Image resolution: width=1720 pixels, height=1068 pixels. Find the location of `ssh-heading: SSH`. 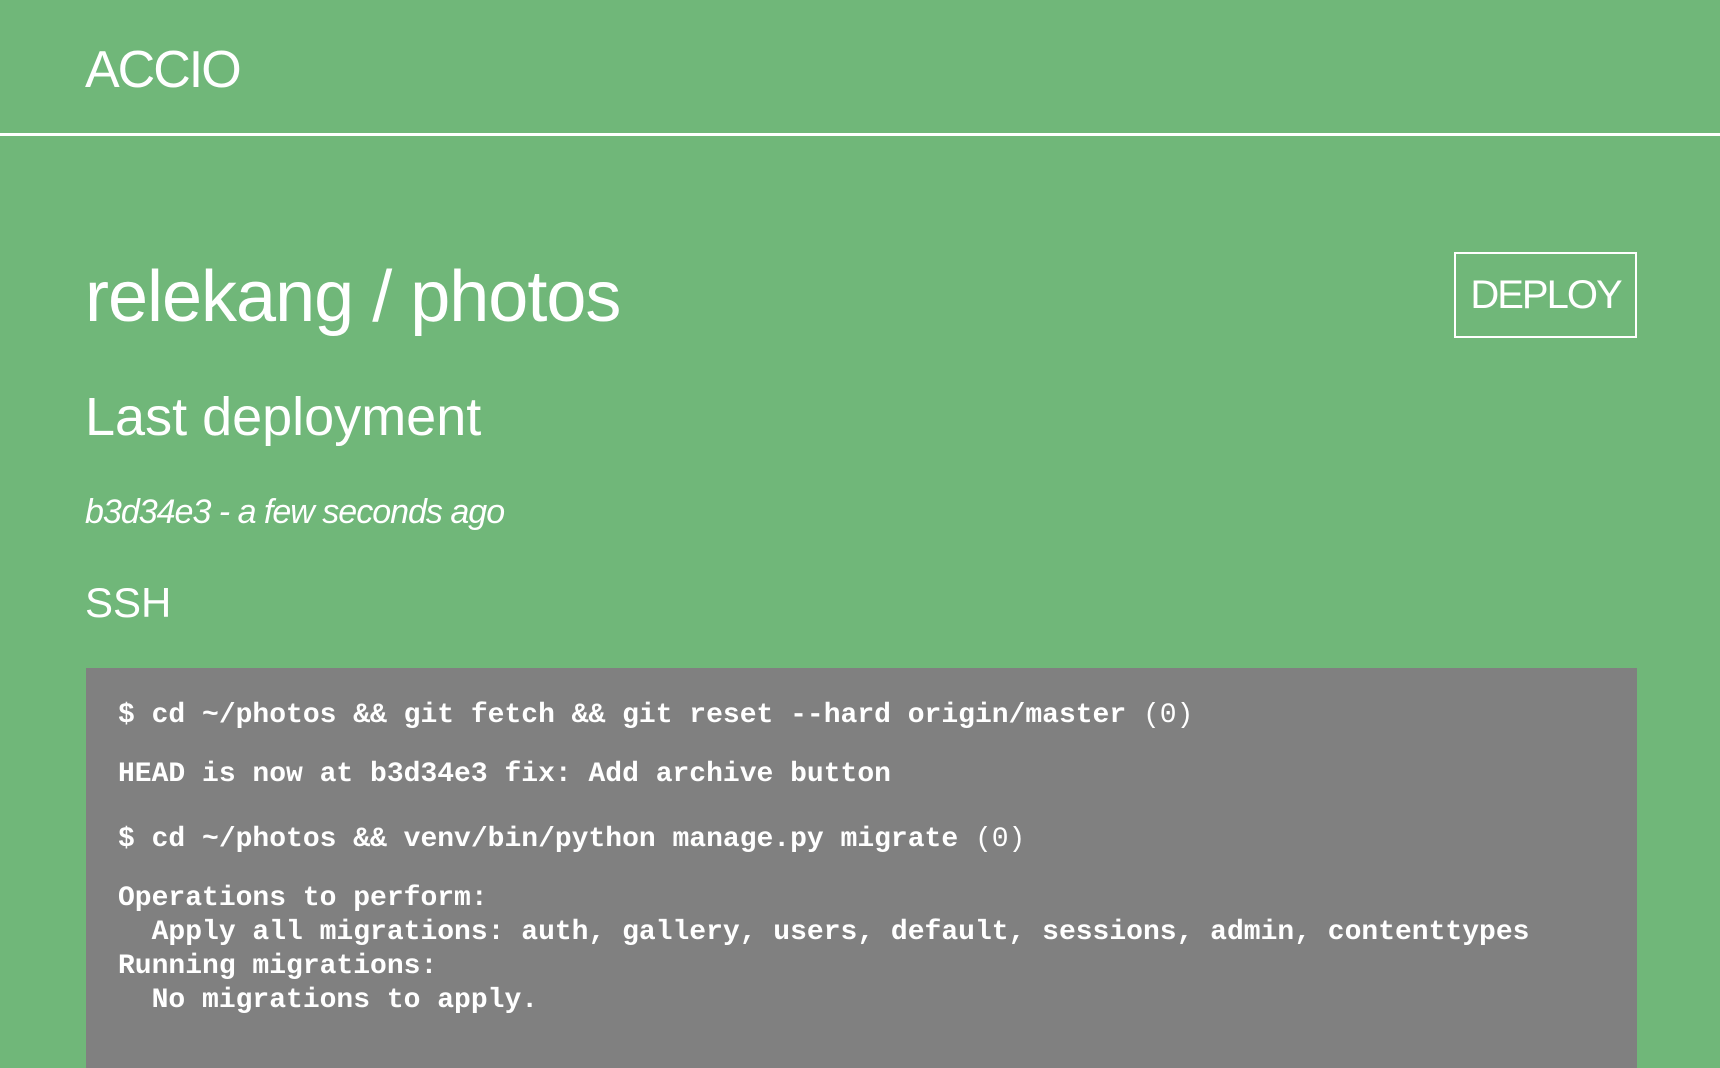

ssh-heading: SSH is located at coordinates (128, 602).